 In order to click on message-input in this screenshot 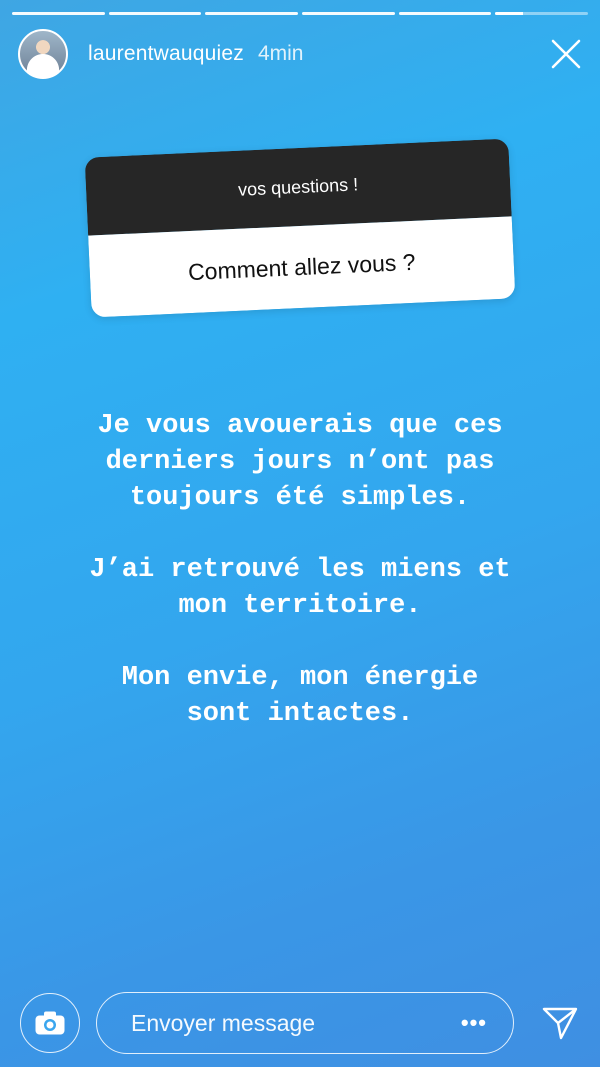, I will do `click(281, 1023)`.